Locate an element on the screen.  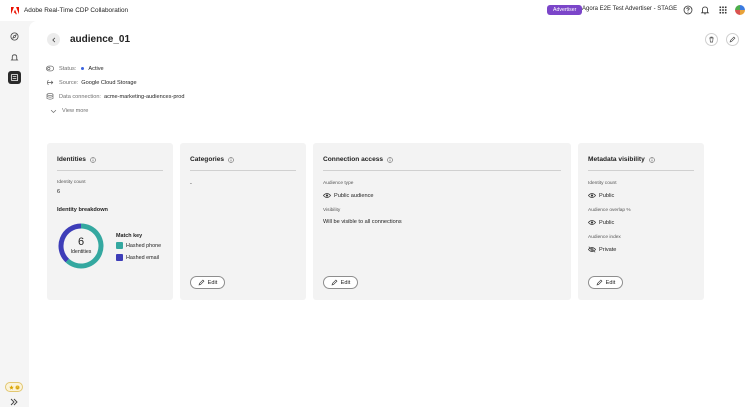
status-value: Active is located at coordinates (96, 68).